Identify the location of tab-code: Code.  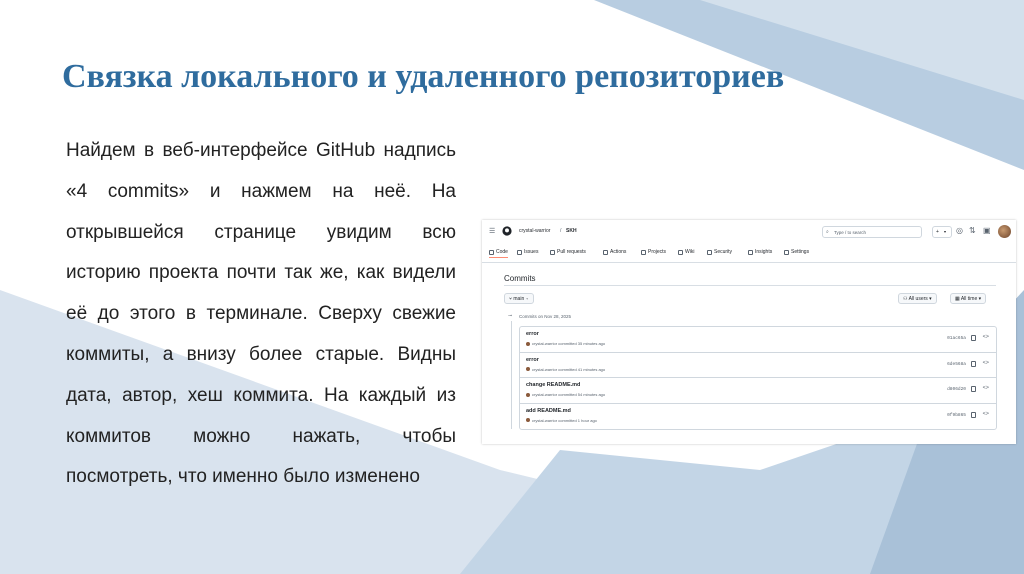
(498, 253).